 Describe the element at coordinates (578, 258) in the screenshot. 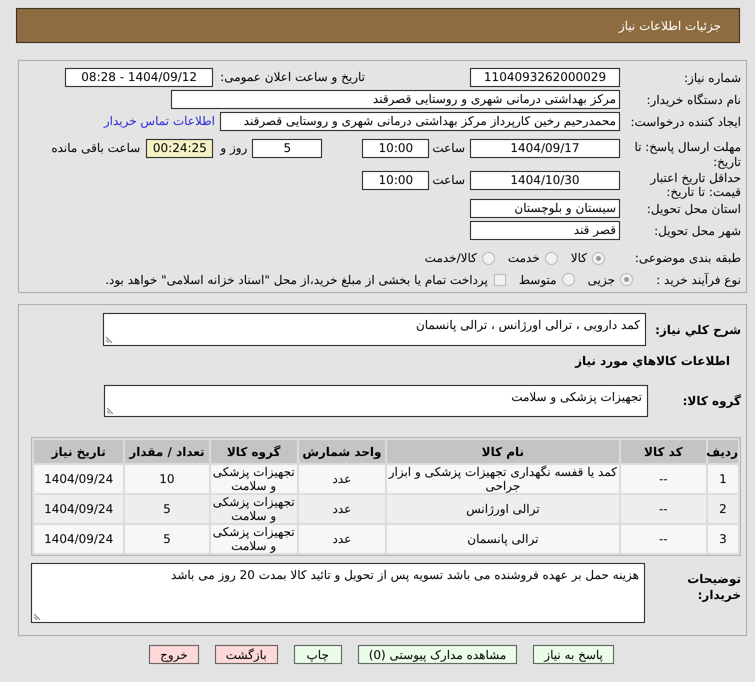

I see `radio-label: کالا` at that location.